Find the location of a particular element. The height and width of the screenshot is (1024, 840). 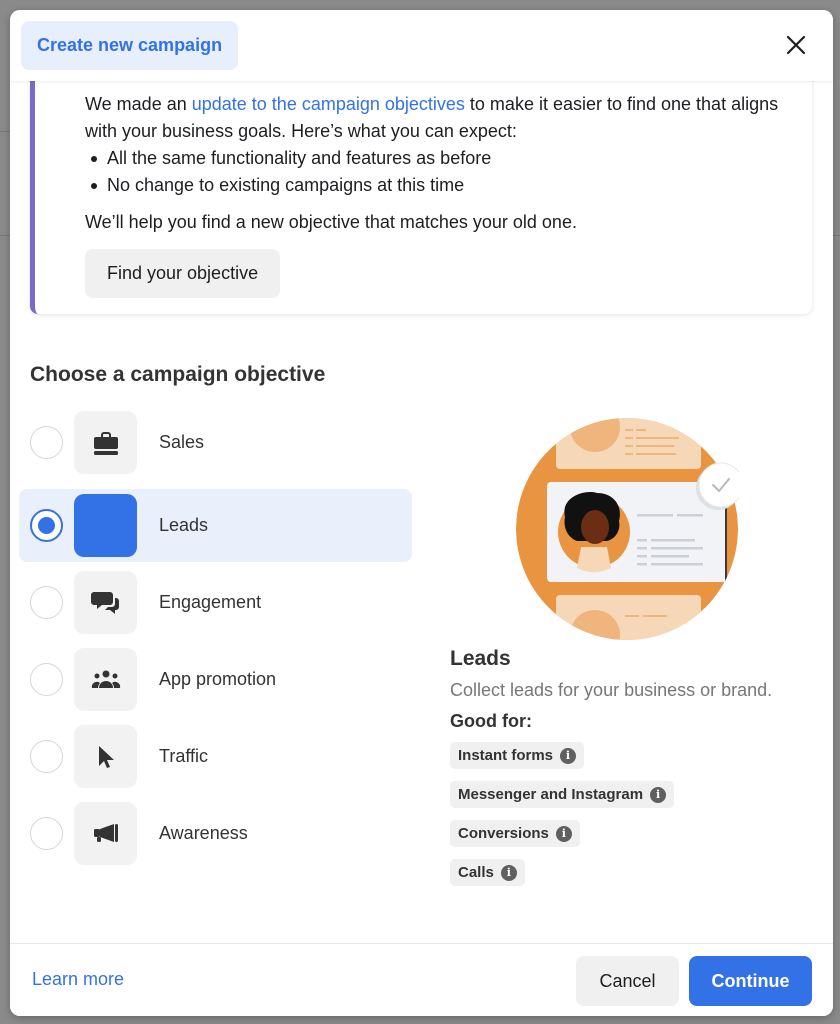

objective-option-app-promotion: App promotion is located at coordinates (215, 679).